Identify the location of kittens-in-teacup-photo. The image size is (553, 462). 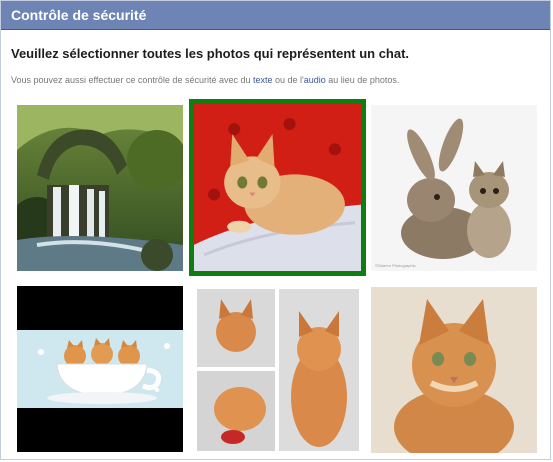
(100, 369).